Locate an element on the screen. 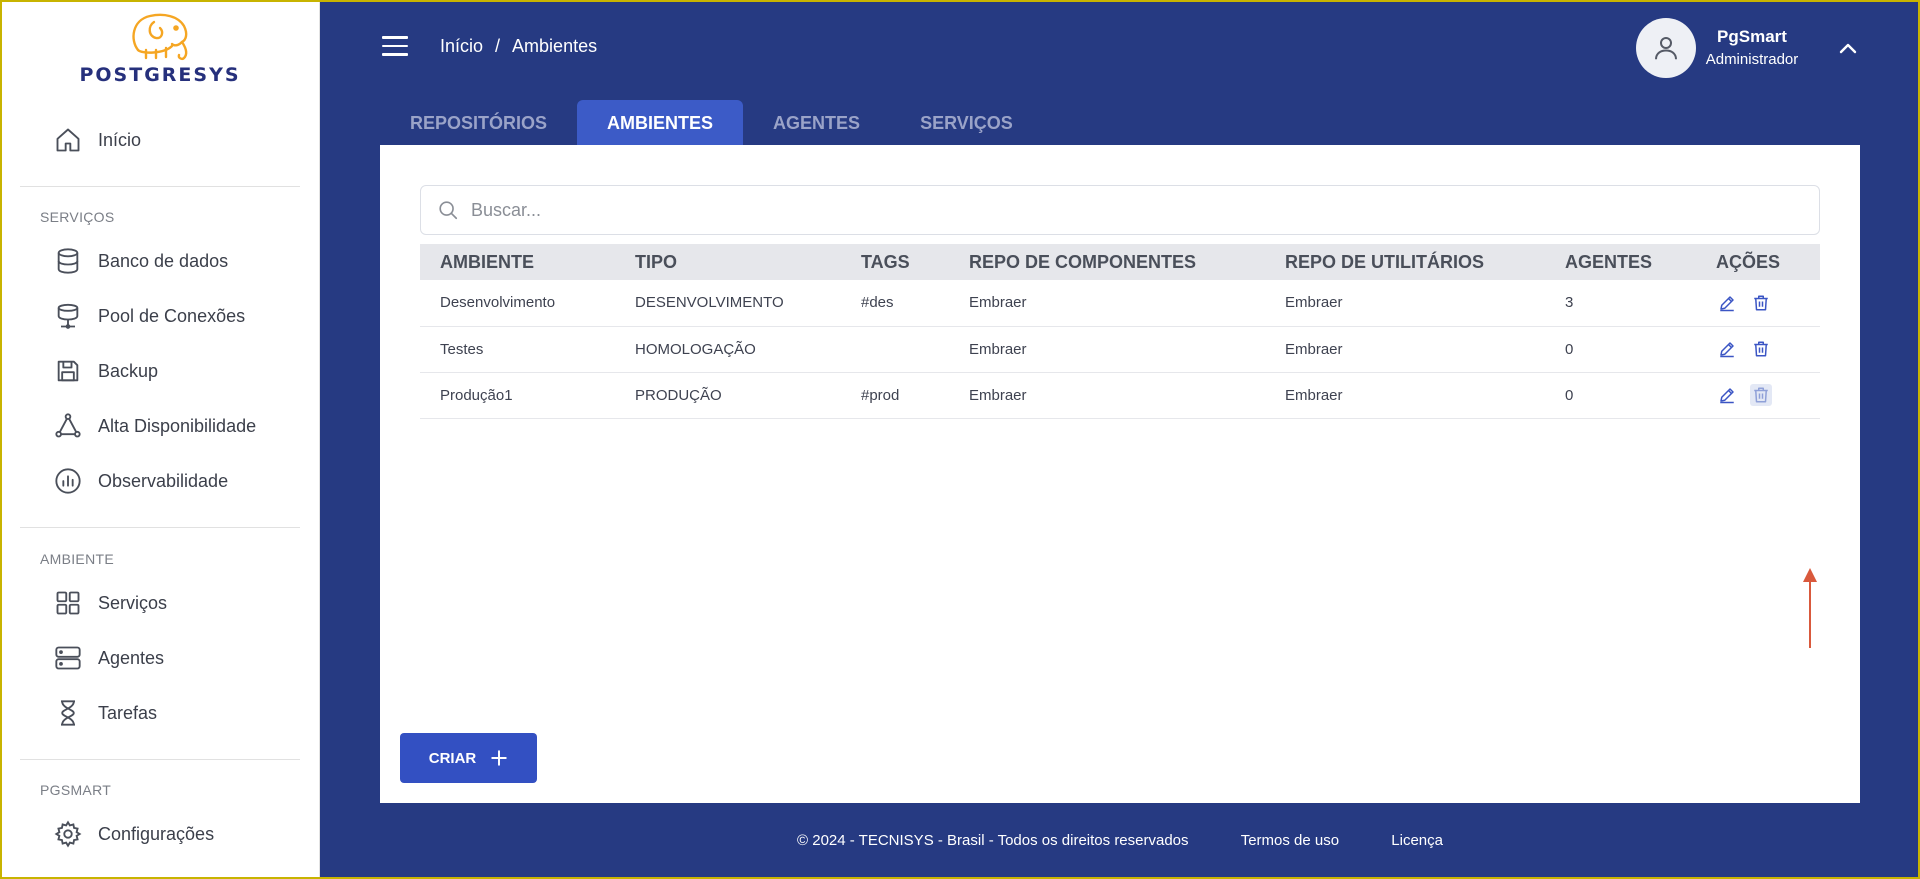 The image size is (1920, 879). elephant-logo-icon is located at coordinates (160, 36).